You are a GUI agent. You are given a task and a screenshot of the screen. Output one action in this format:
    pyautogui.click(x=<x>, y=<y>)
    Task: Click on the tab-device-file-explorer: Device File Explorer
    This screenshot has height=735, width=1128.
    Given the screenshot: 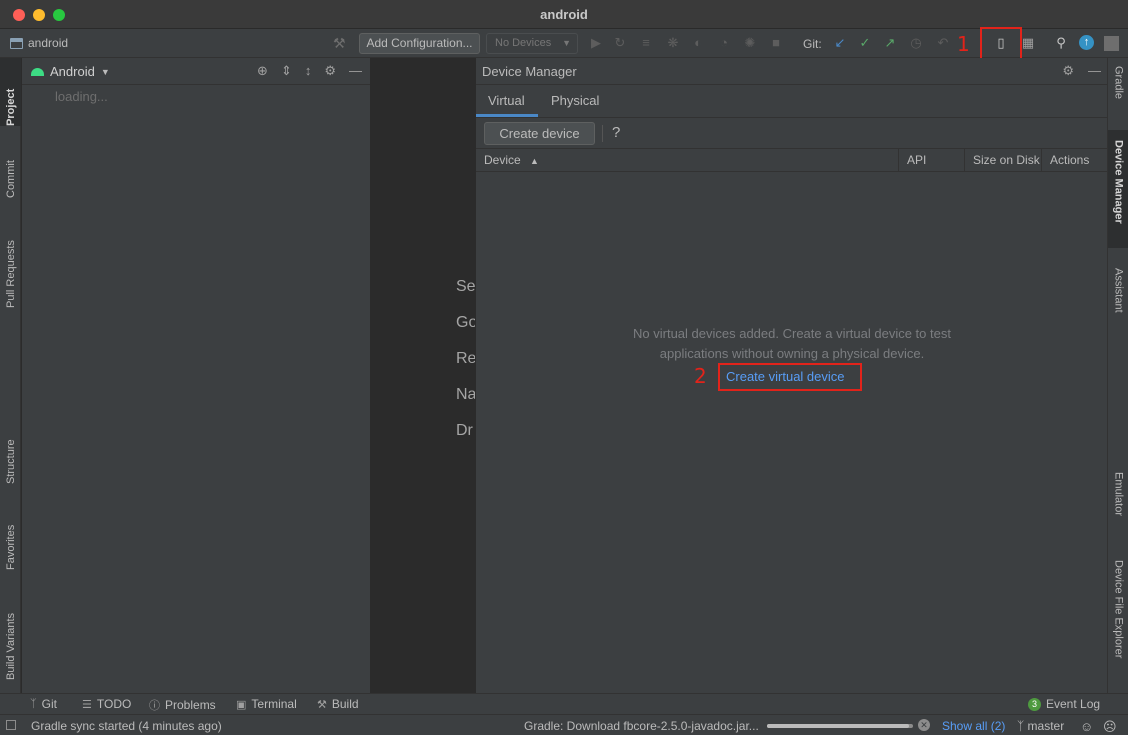 What is the action you would take?
    pyautogui.click(x=1118, y=621)
    